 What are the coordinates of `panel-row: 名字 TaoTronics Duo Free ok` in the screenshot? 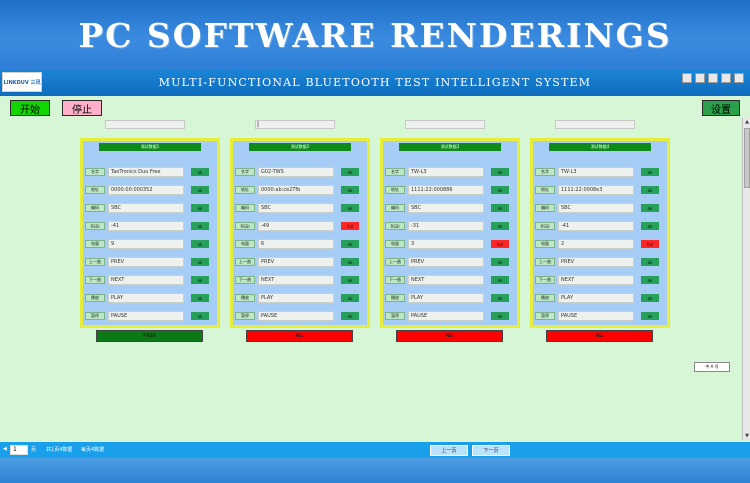 It's located at (150, 172).